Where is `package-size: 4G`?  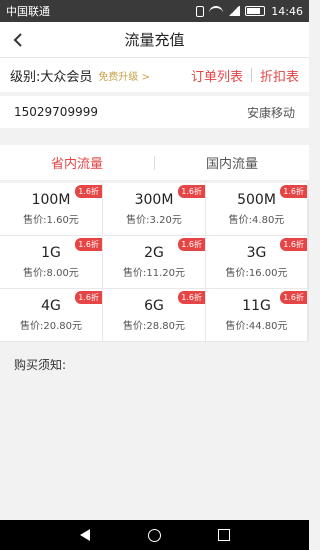
package-size: 4G is located at coordinates (51, 306).